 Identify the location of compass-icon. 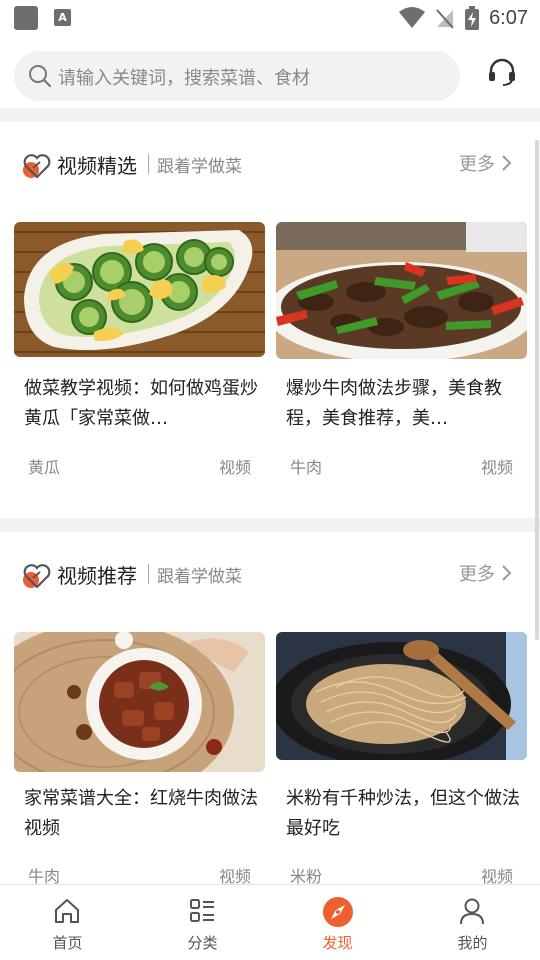
(338, 912).